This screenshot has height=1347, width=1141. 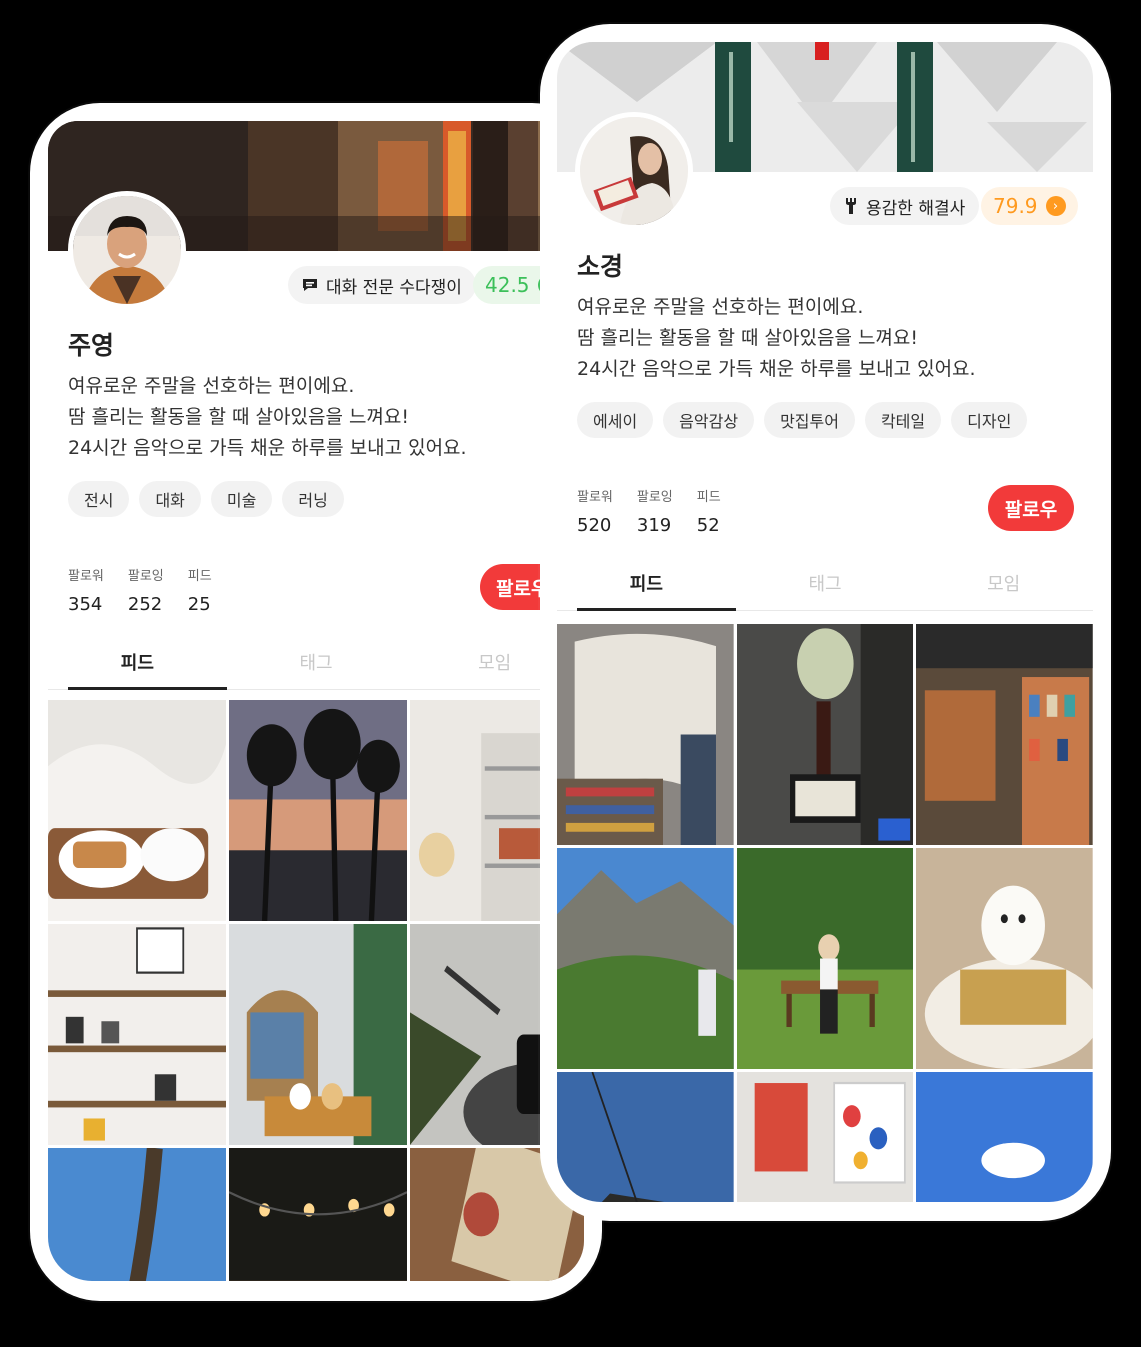 What do you see at coordinates (851, 206) in the screenshot?
I see `wrench-icon` at bounding box center [851, 206].